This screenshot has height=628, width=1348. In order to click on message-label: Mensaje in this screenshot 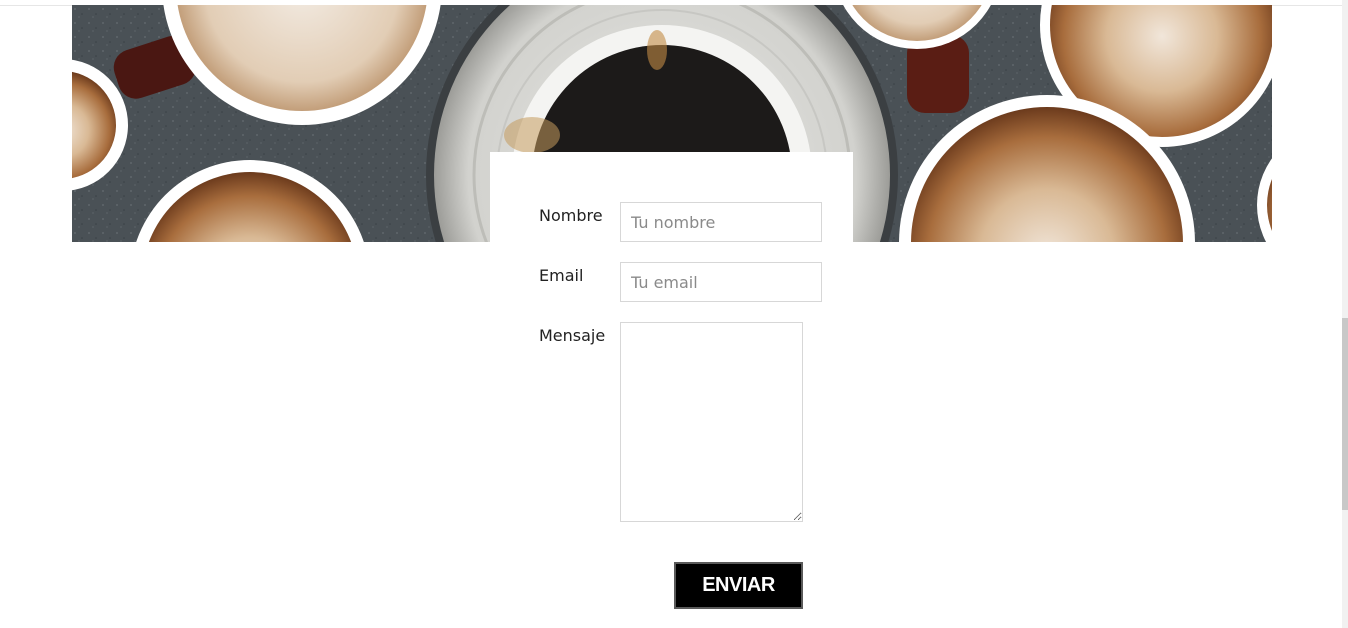, I will do `click(572, 335)`.